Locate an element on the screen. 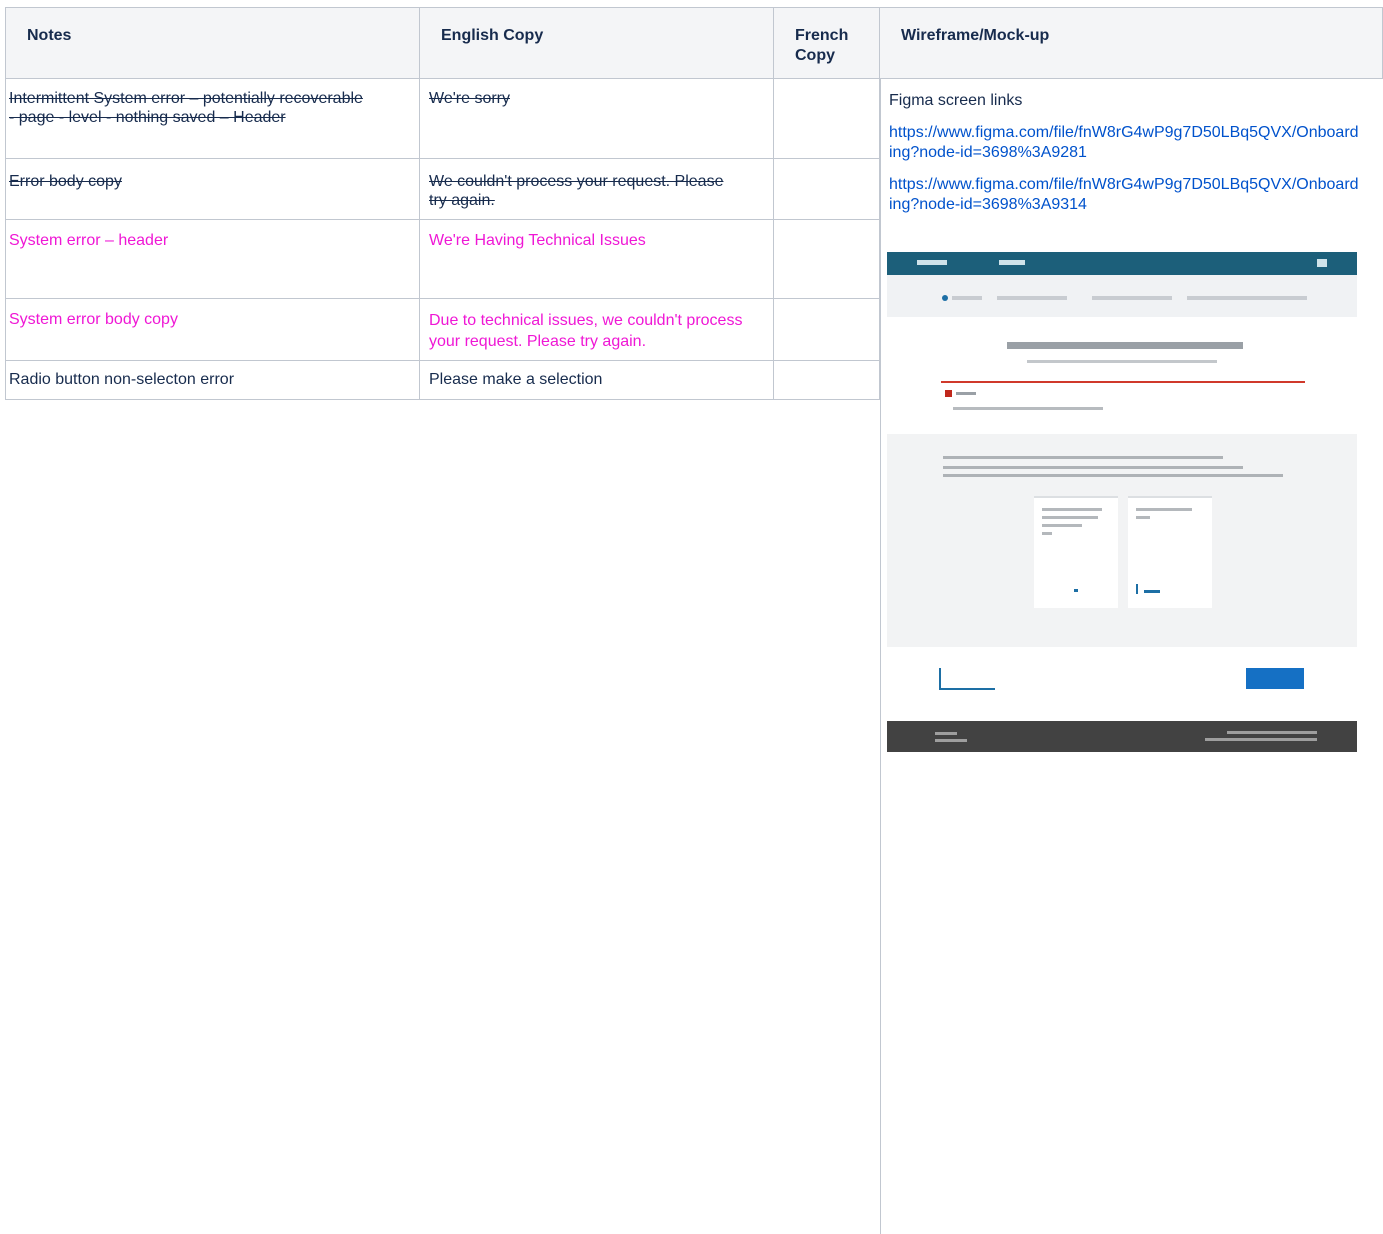  header-french: French Copy is located at coordinates (827, 43).